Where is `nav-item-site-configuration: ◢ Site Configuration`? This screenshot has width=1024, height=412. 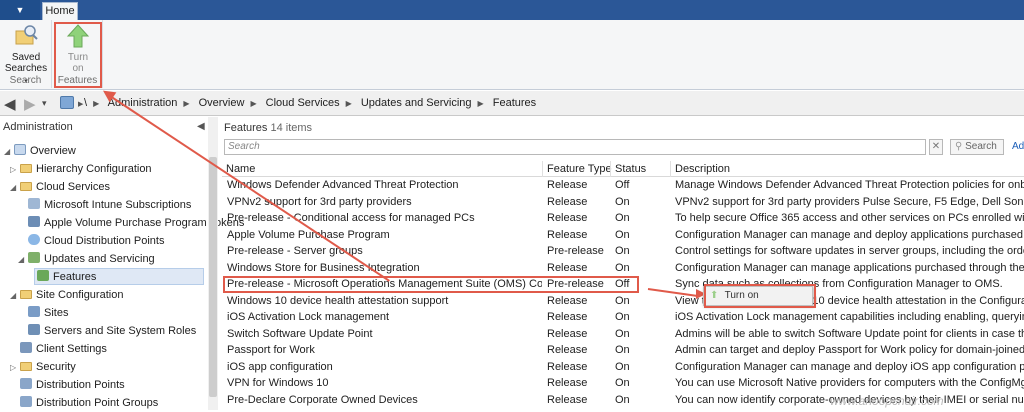
nav-item-site-configuration: ◢ Site Configuration is located at coordinates (66, 295).